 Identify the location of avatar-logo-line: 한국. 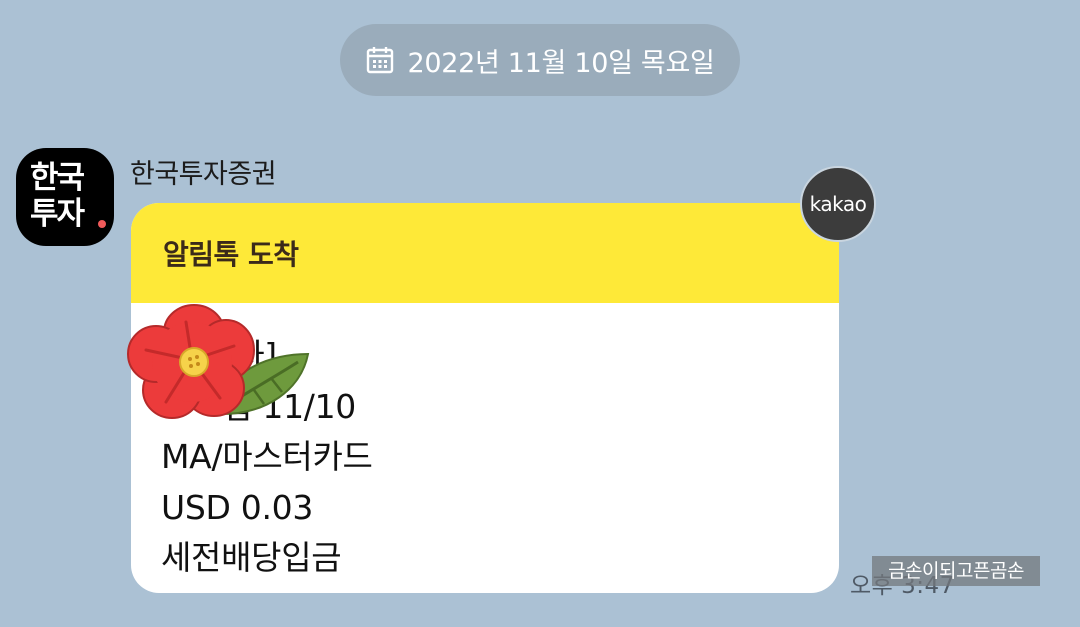
(57, 178).